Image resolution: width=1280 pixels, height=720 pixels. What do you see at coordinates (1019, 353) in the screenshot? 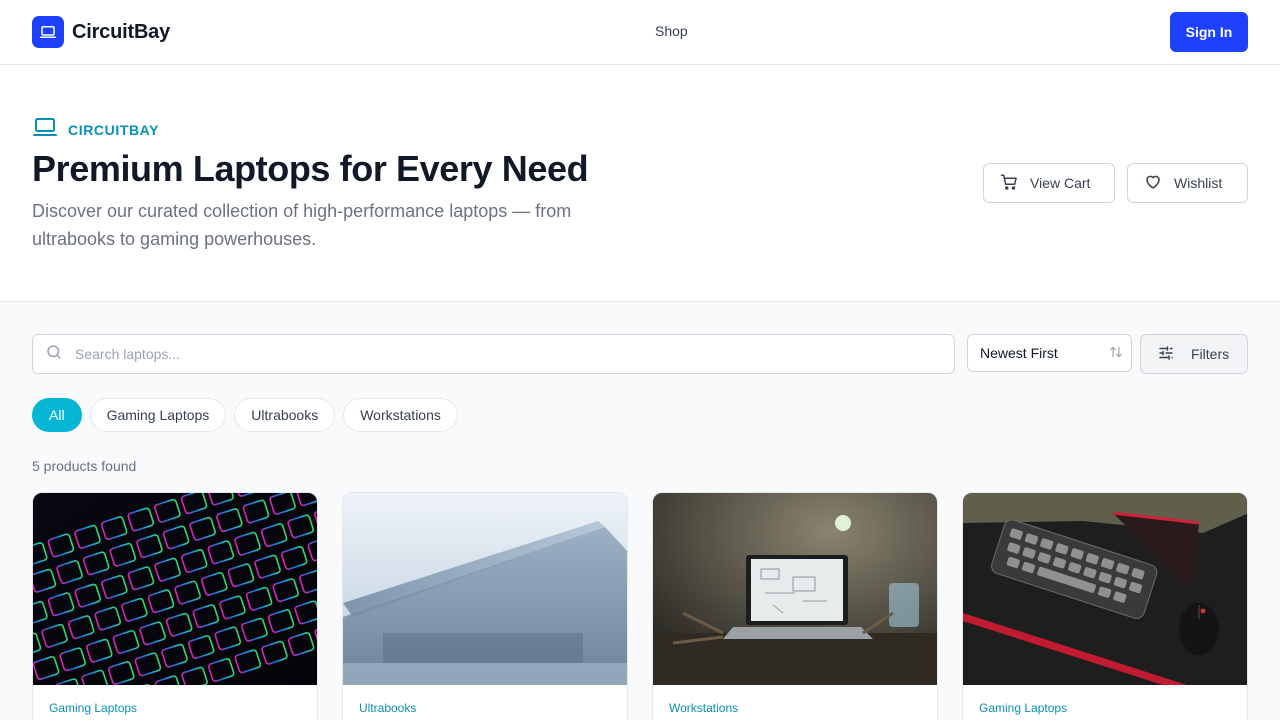
I see `sort-value: Newest First` at bounding box center [1019, 353].